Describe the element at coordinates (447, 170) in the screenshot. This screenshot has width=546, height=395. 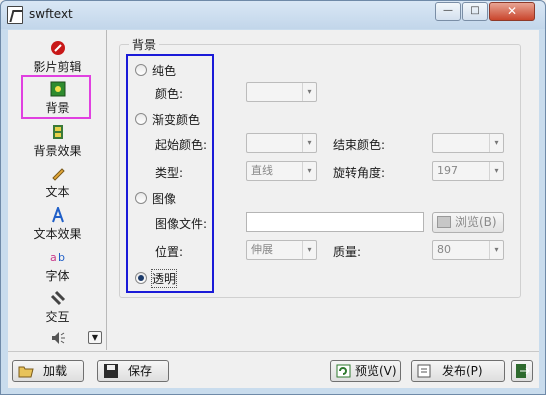
I see `rotation-angle-value: 197` at that location.